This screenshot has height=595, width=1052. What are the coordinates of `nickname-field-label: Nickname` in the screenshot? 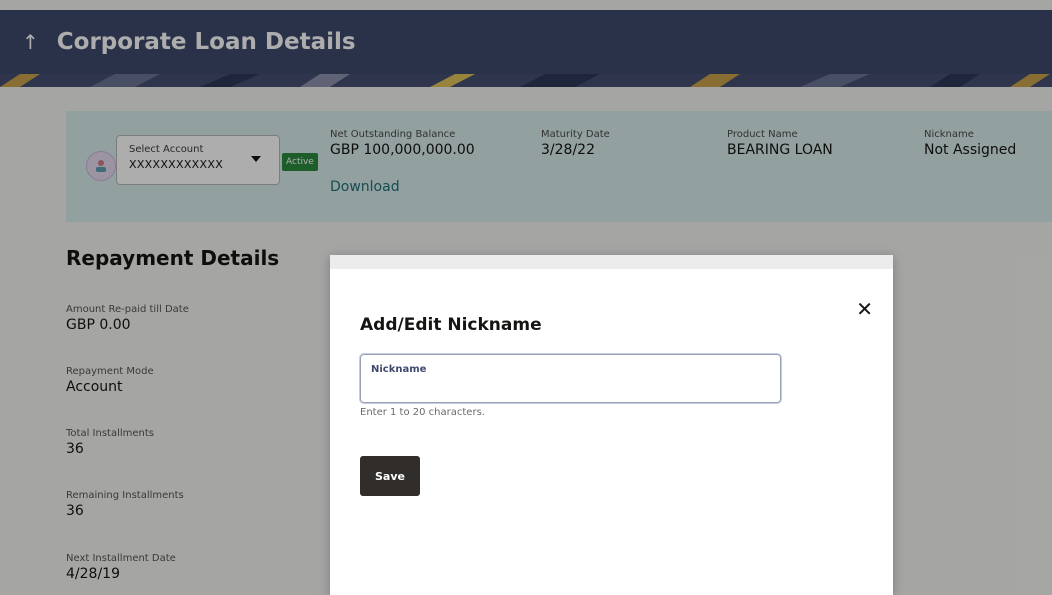 It's located at (399, 369).